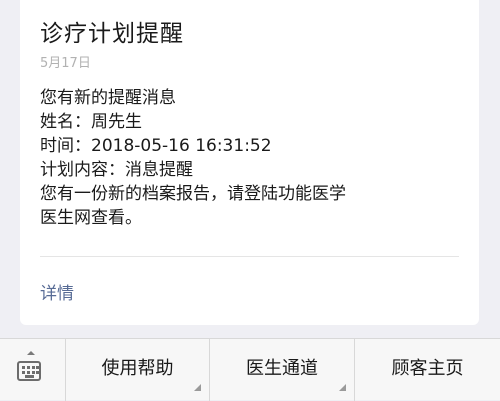  Describe the element at coordinates (249, 256) in the screenshot. I see `divider` at that location.